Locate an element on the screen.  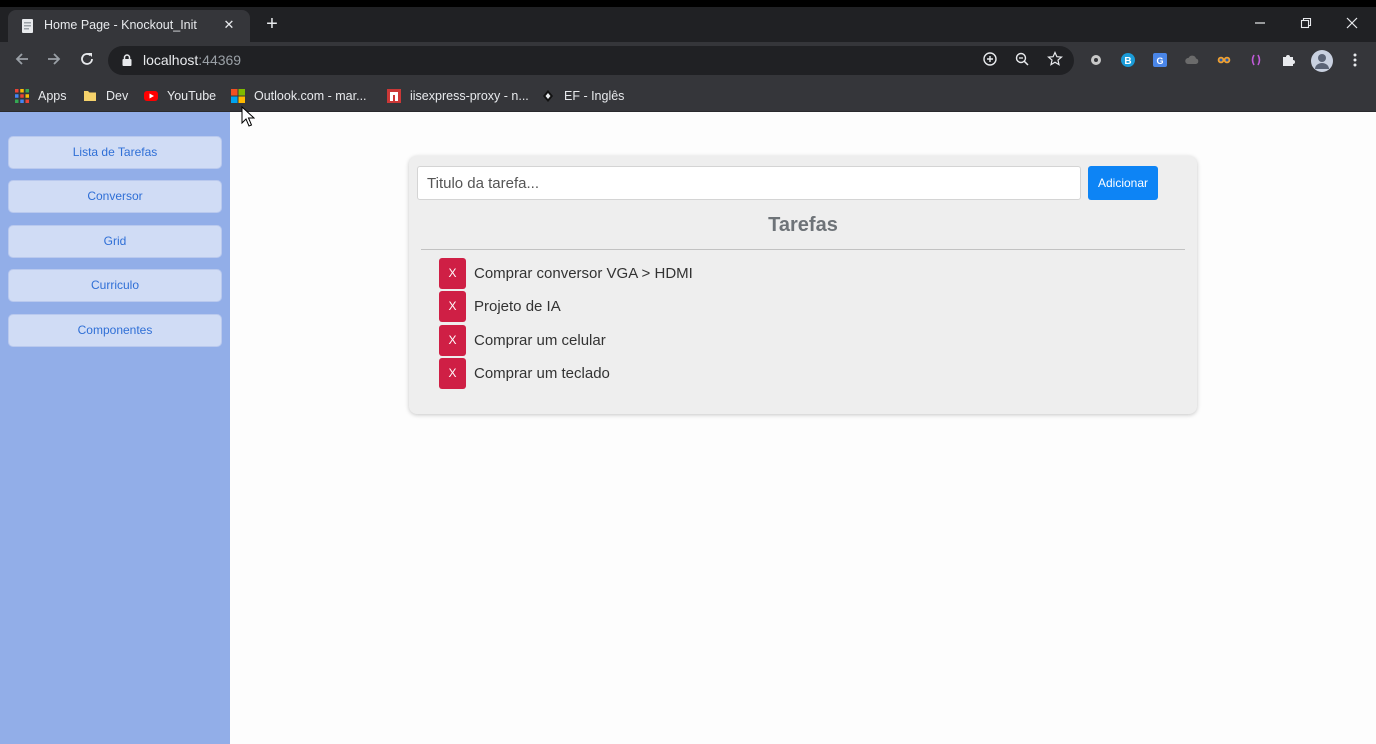
bookmark-dev: Dev is located at coordinates (105, 96).